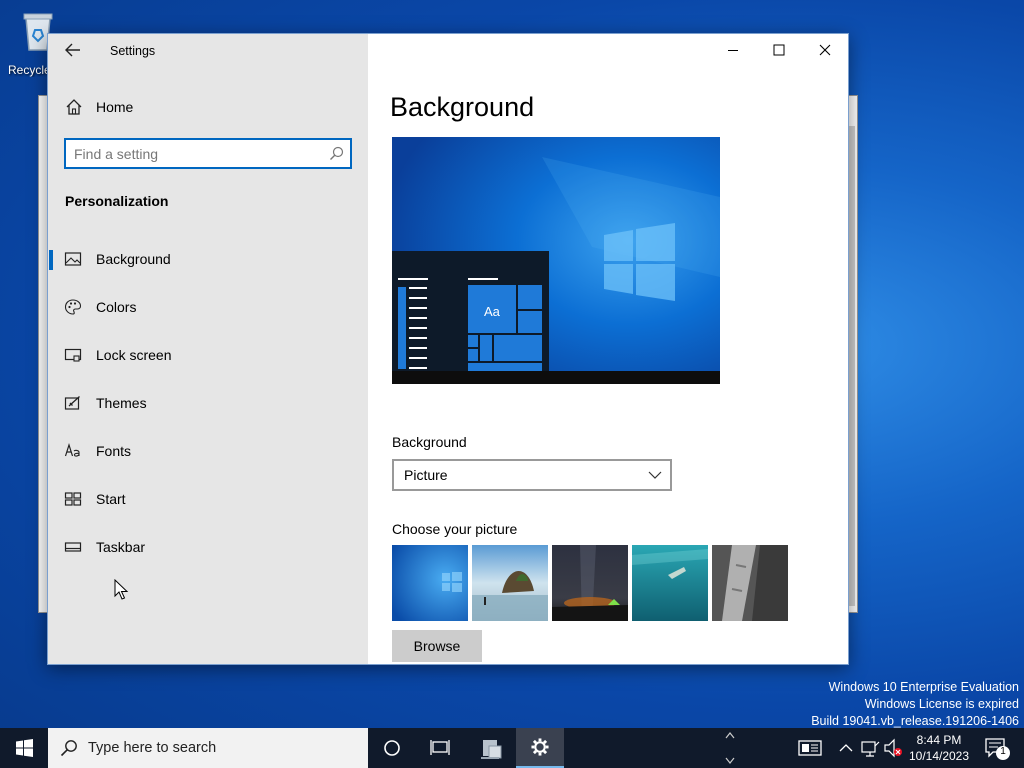 Image resolution: width=1024 pixels, height=768 pixels. I want to click on sidebar-item-label: Themes, so click(121, 403).